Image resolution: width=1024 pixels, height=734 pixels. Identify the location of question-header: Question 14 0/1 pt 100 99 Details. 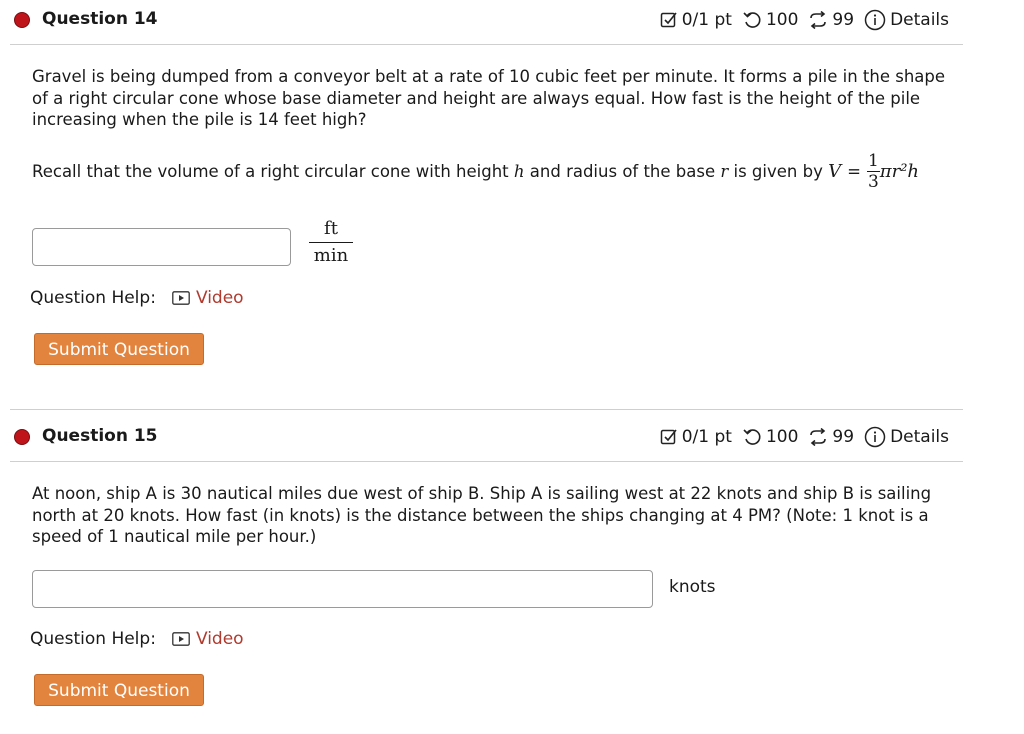
(486, 22).